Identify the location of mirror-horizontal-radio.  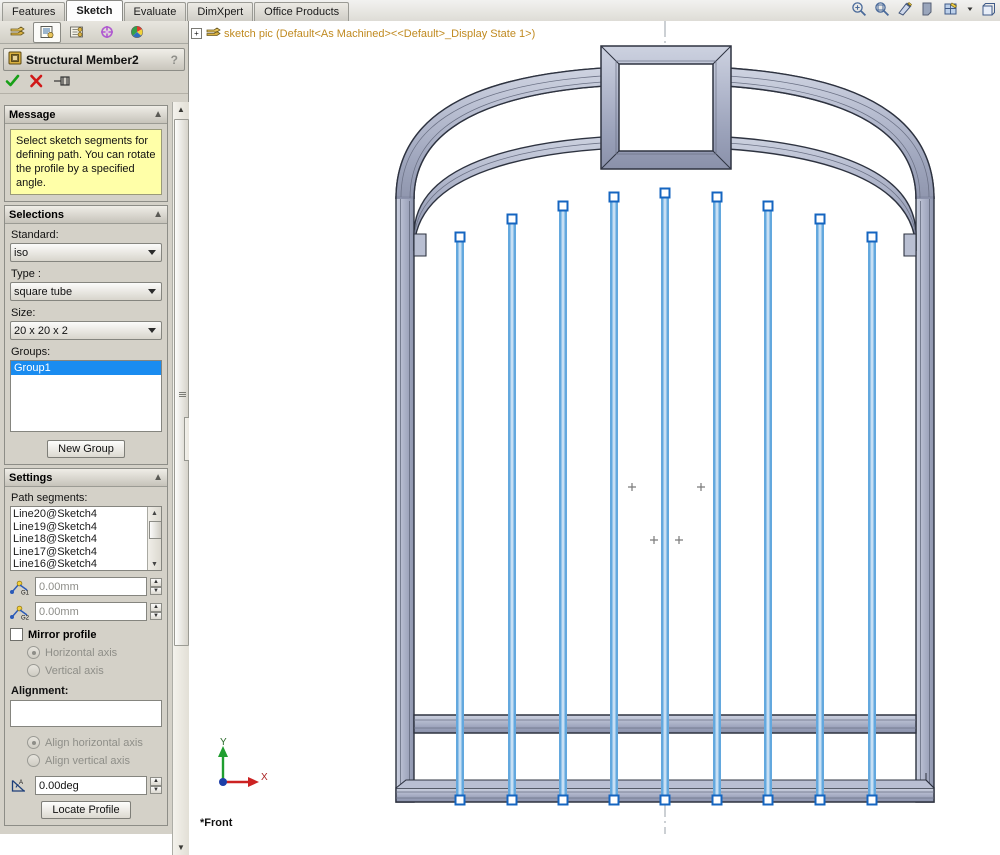
(33, 652).